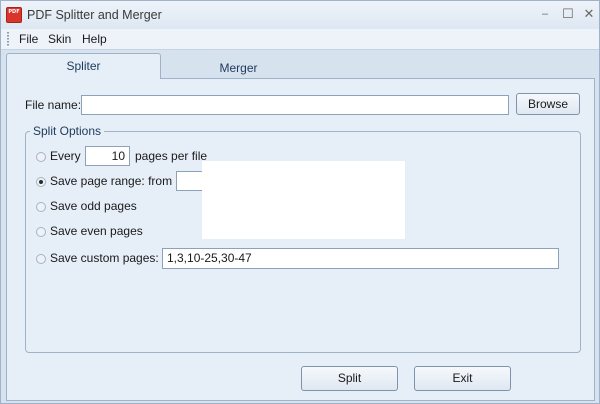 The height and width of the screenshot is (404, 600). I want to click on browse-button: Browse, so click(548, 104).